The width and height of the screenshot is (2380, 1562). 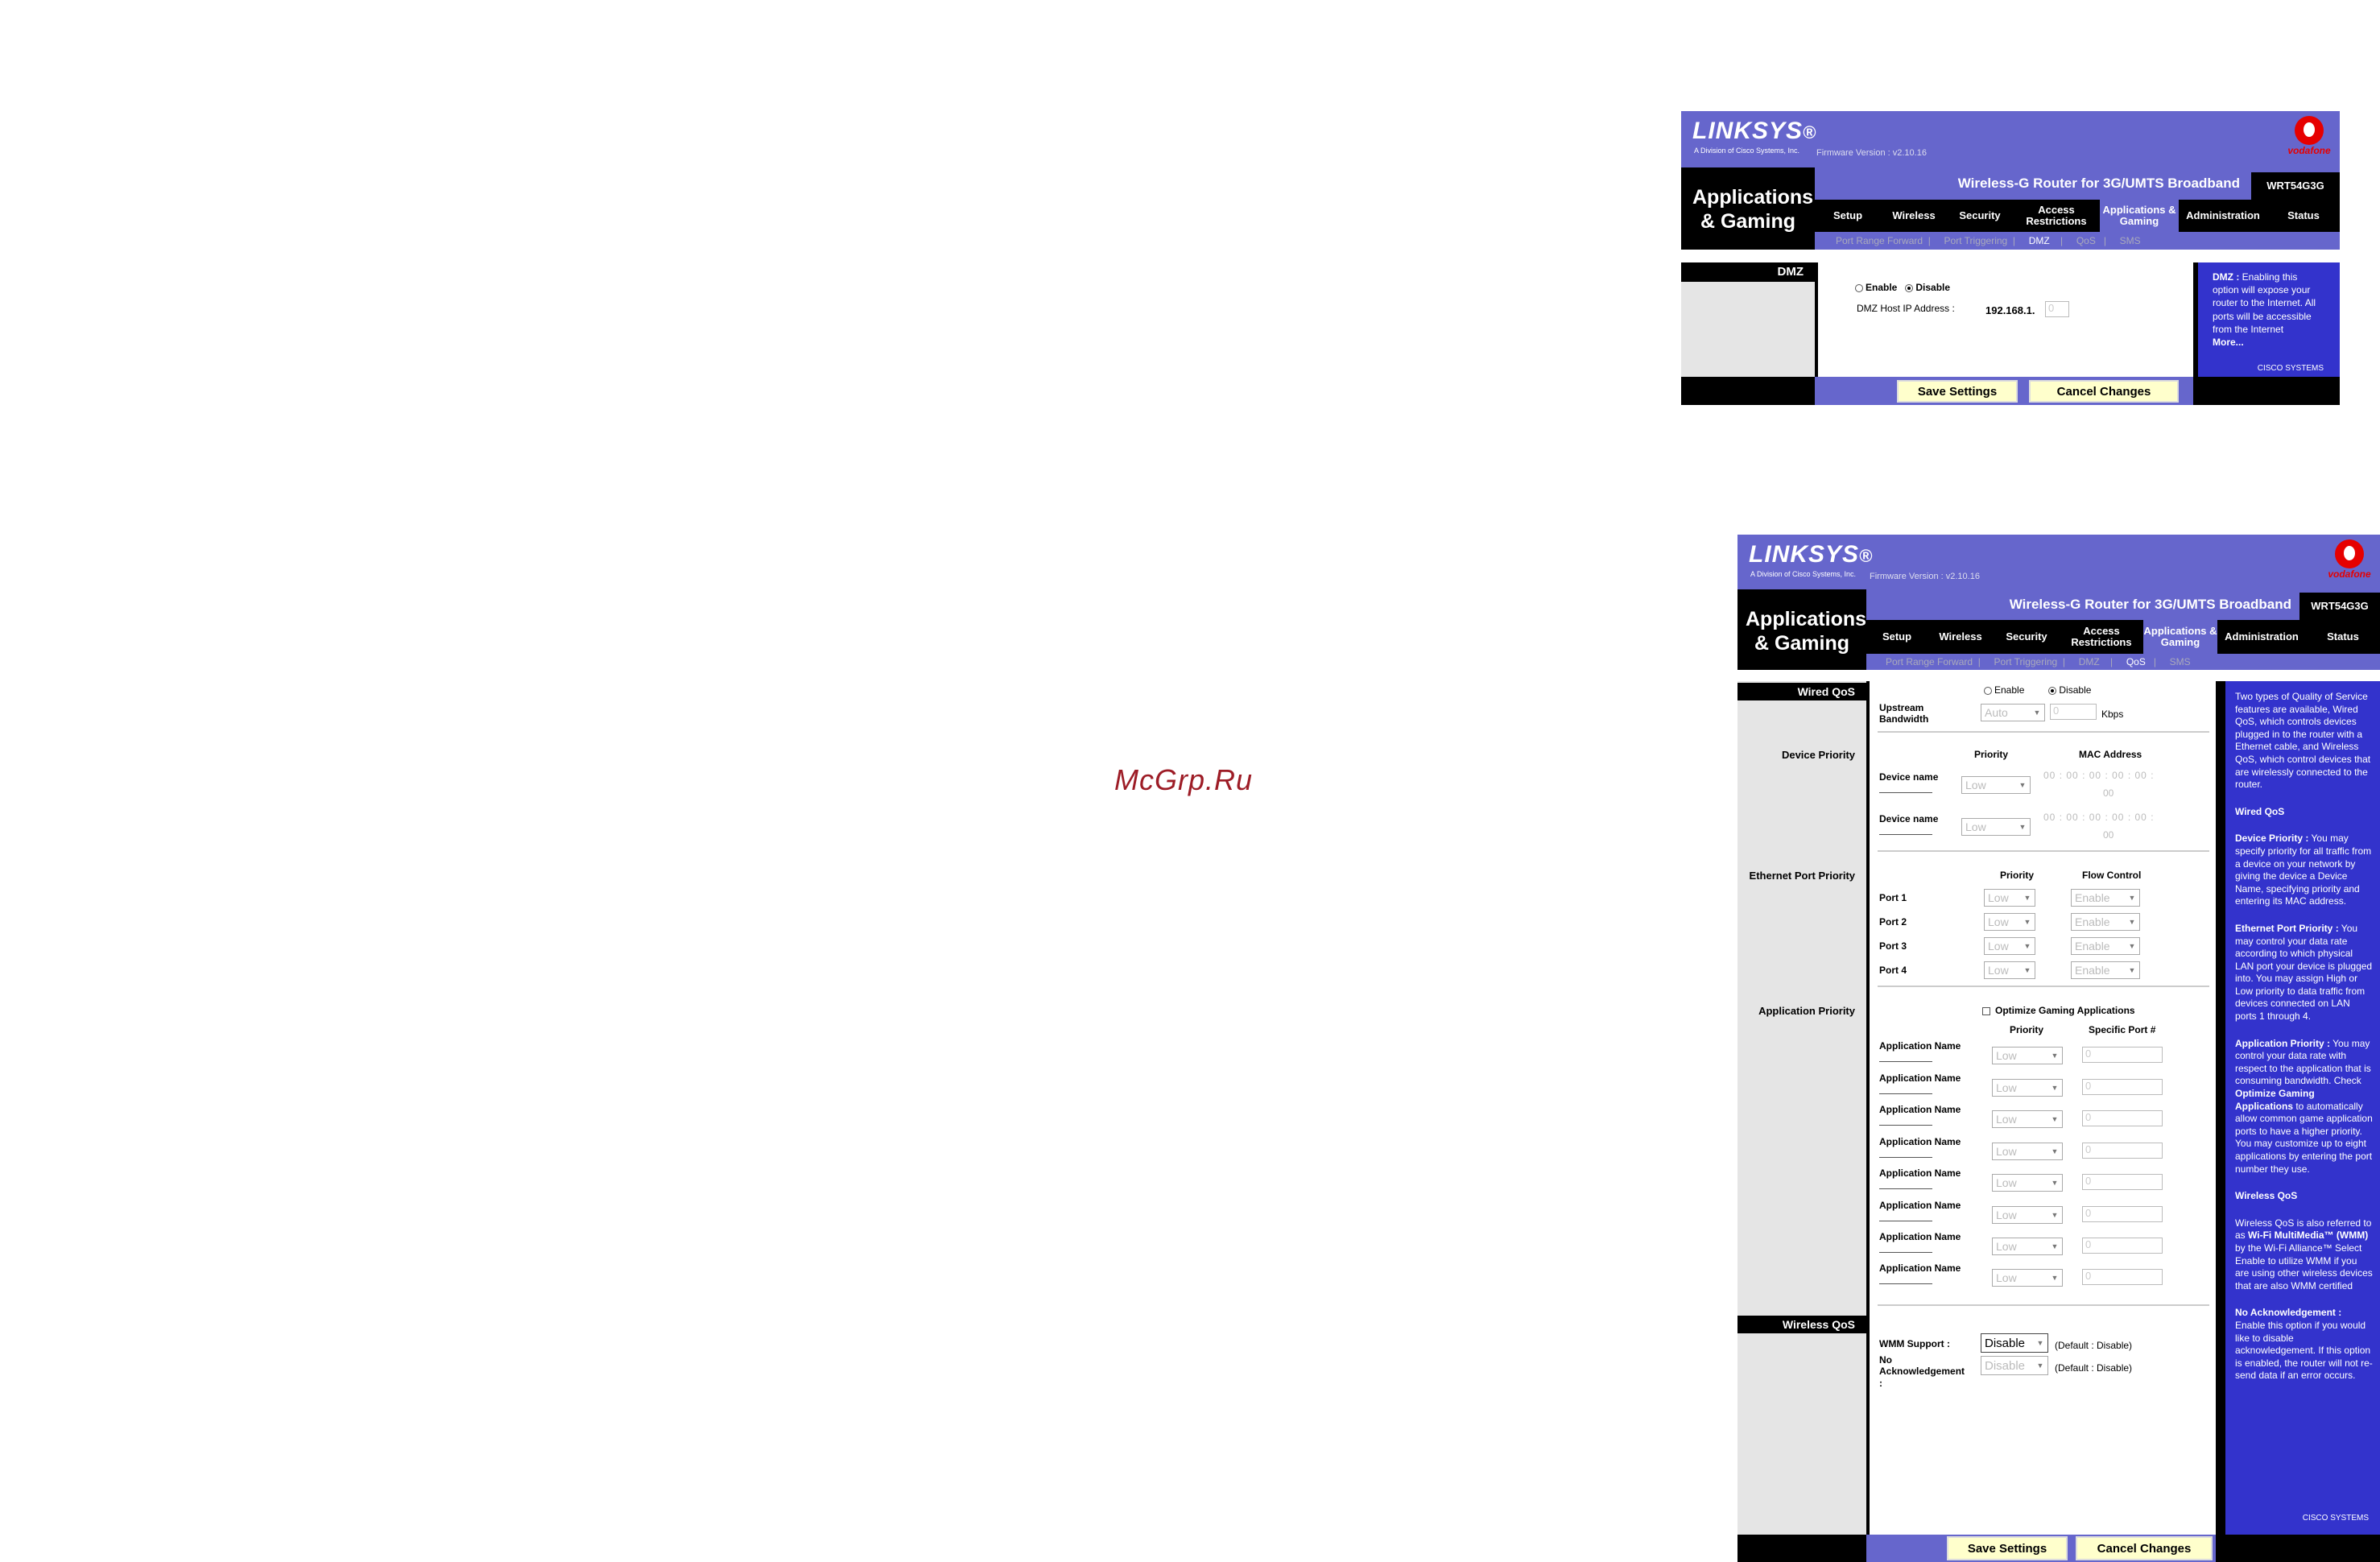 What do you see at coordinates (2038, 690) in the screenshot?
I see `wired-qos-radios: Enable Disable` at bounding box center [2038, 690].